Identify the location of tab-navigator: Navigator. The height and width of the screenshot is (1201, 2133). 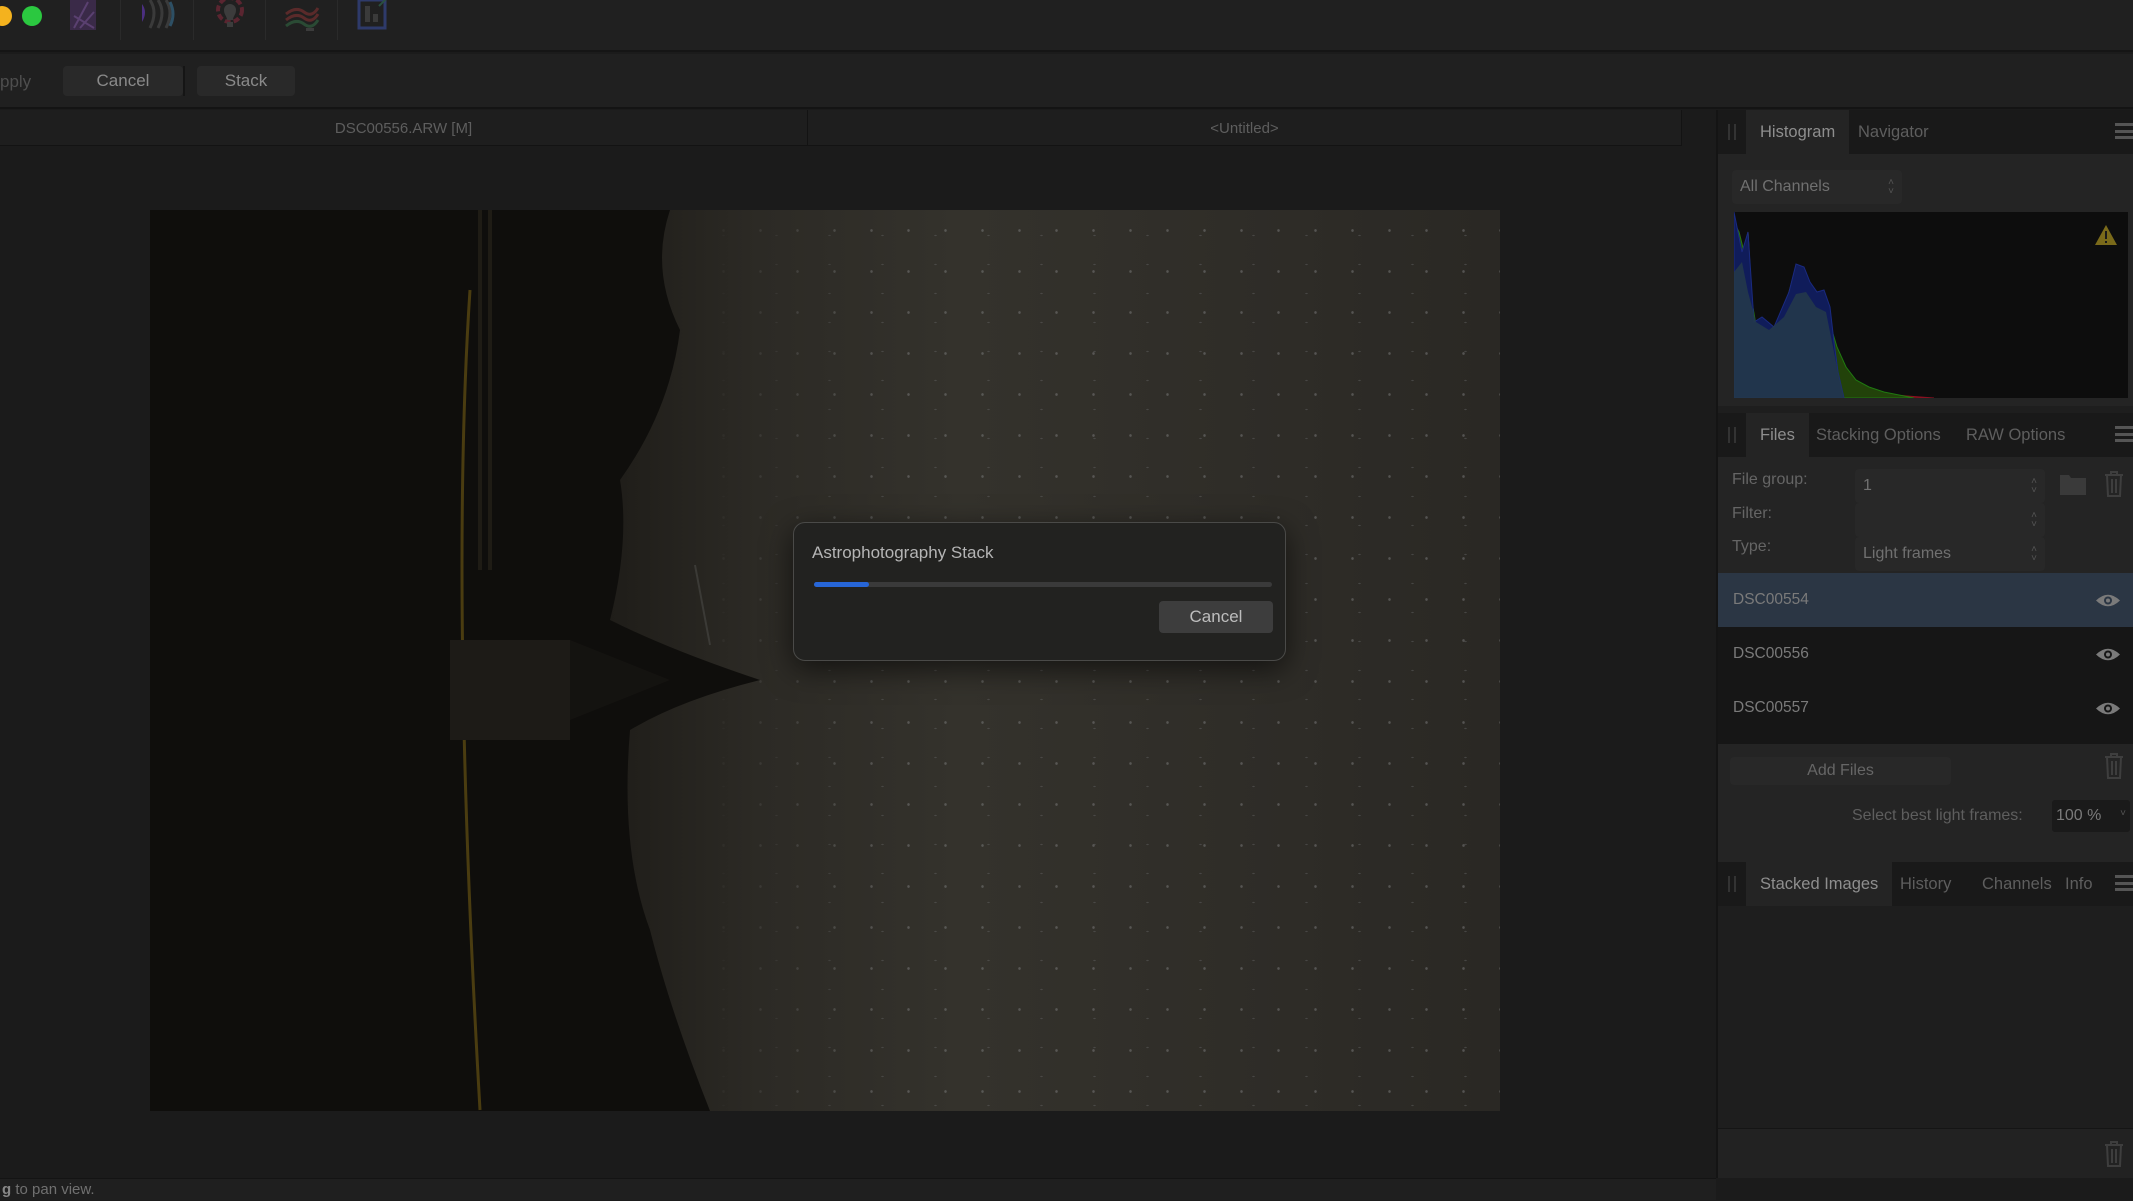
(1893, 132).